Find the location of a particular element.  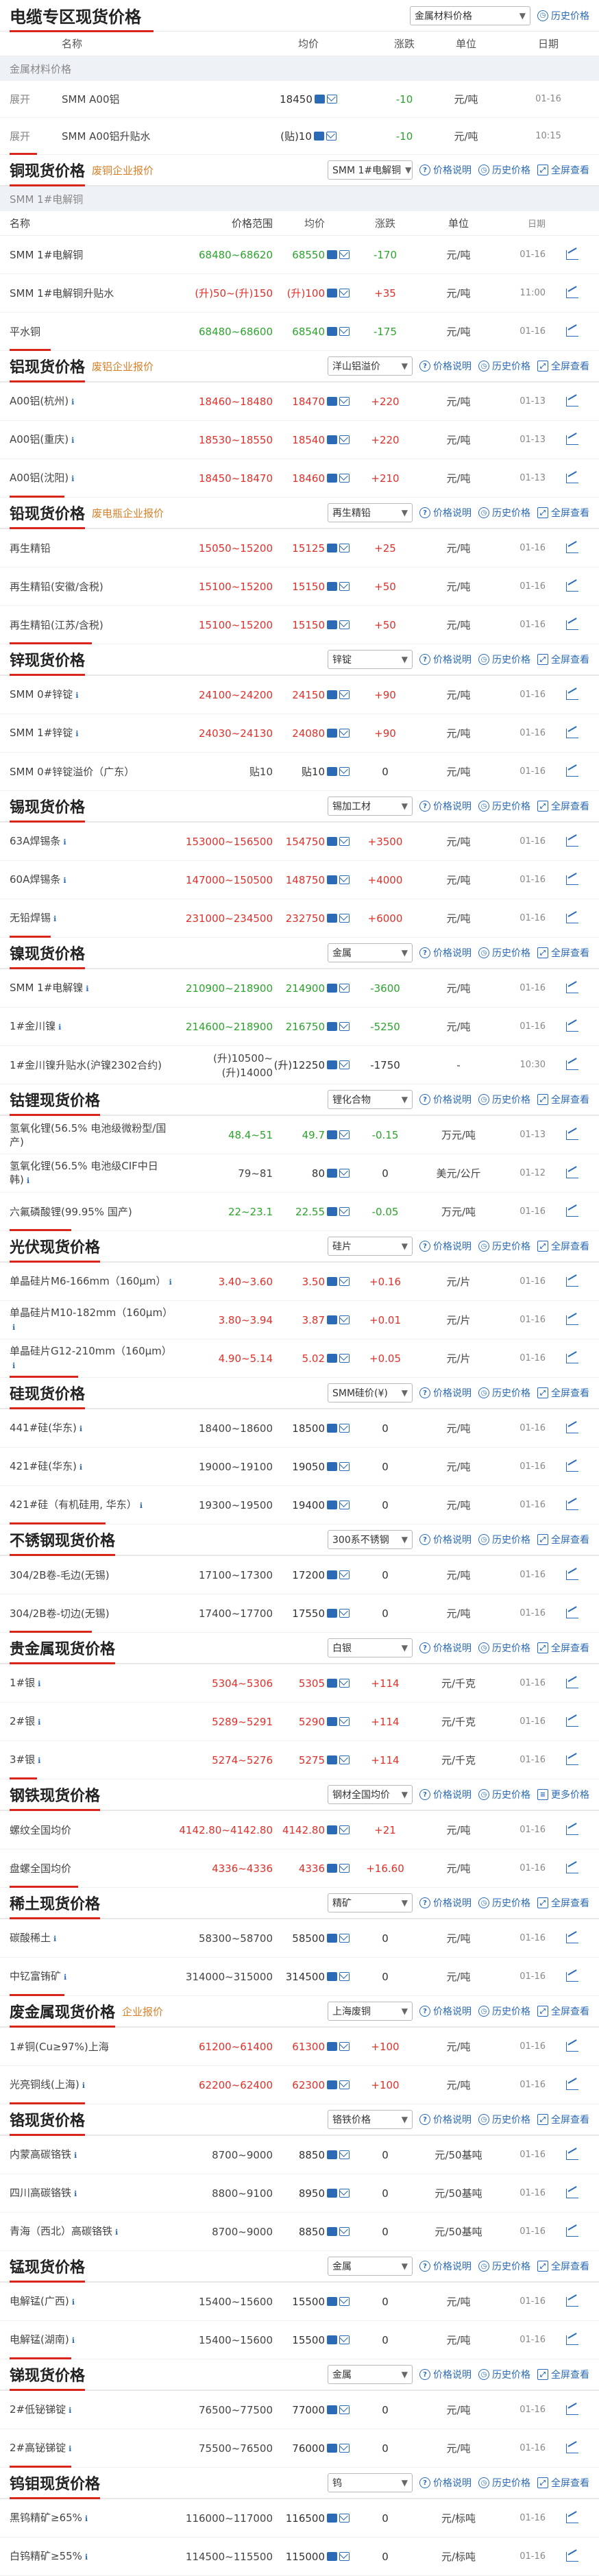

section-select: SMM 1#电解铜 ▼ is located at coordinates (370, 170).